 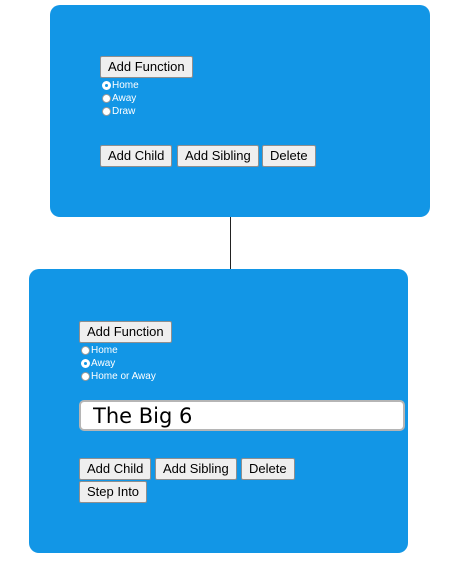 I want to click on radio-option-draw: Draw, so click(x=118, y=111).